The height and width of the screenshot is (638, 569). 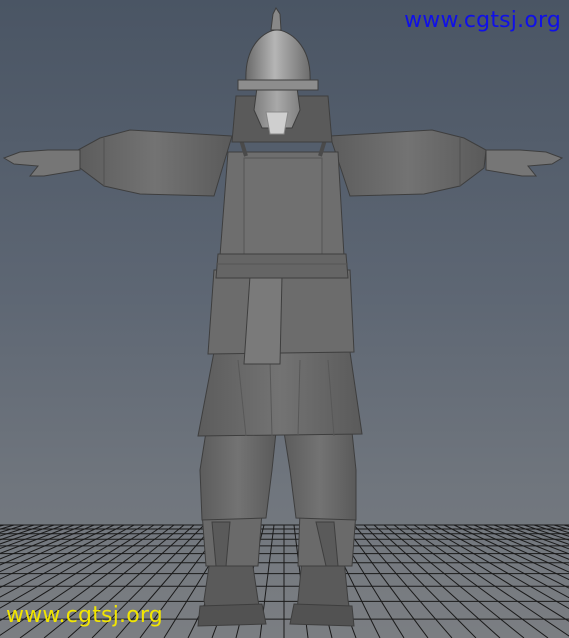 I want to click on hand-left, so click(x=41, y=163).